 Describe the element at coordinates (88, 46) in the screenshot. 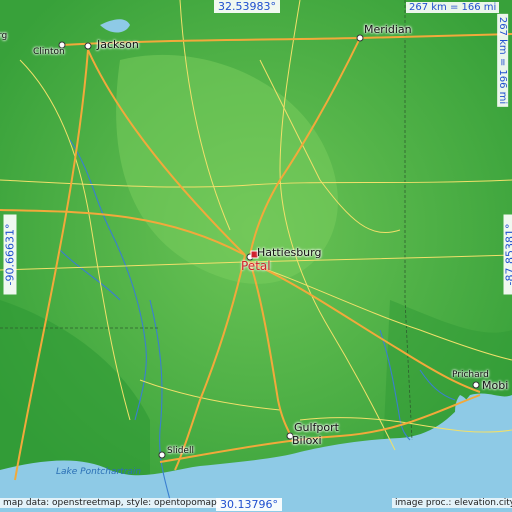

I see `marker-jackson` at that location.